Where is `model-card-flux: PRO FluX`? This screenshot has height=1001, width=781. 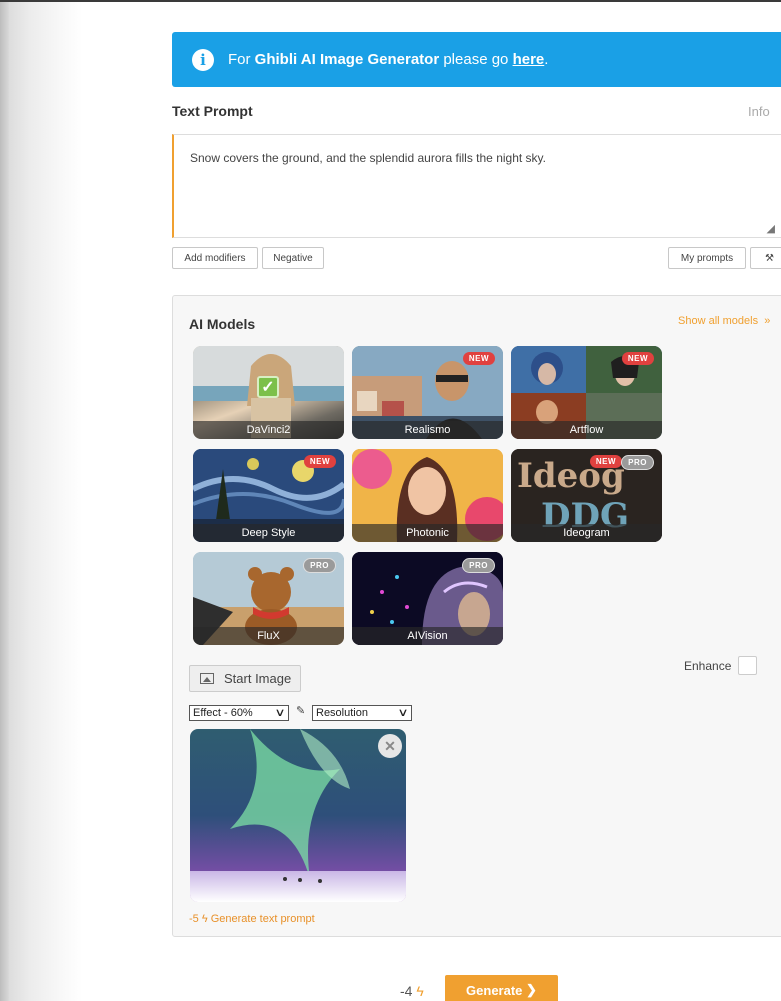 model-card-flux: PRO FluX is located at coordinates (268, 598).